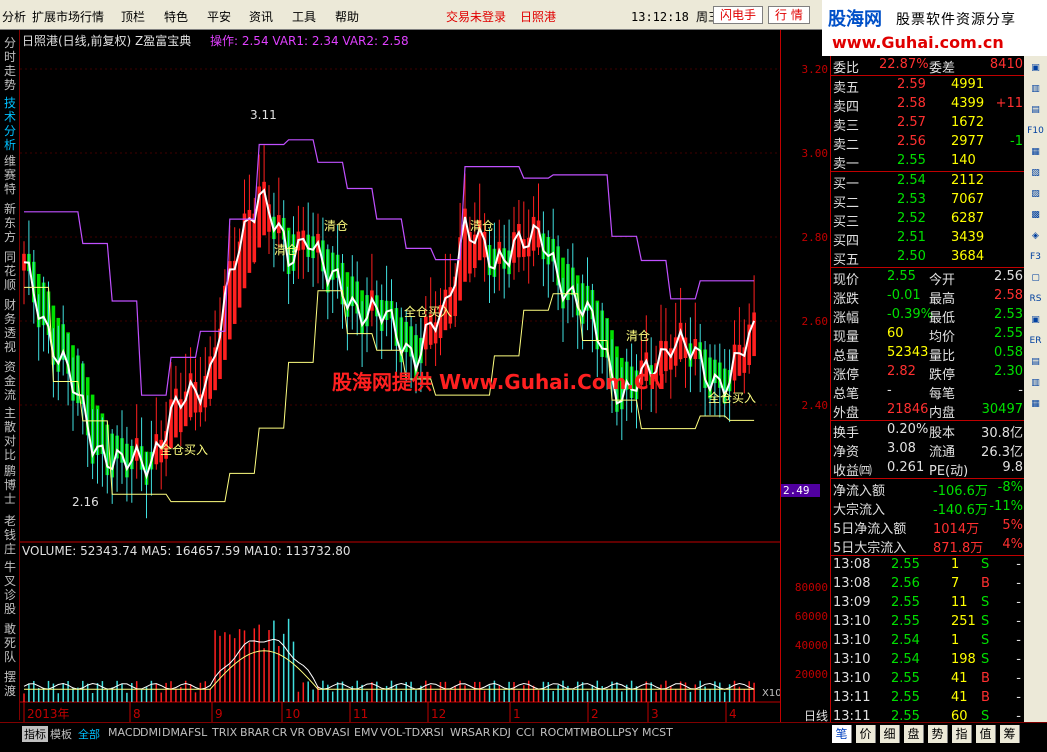 This screenshot has height=752, width=1047. I want to click on left-tab-6: 资金流, so click(10, 381).